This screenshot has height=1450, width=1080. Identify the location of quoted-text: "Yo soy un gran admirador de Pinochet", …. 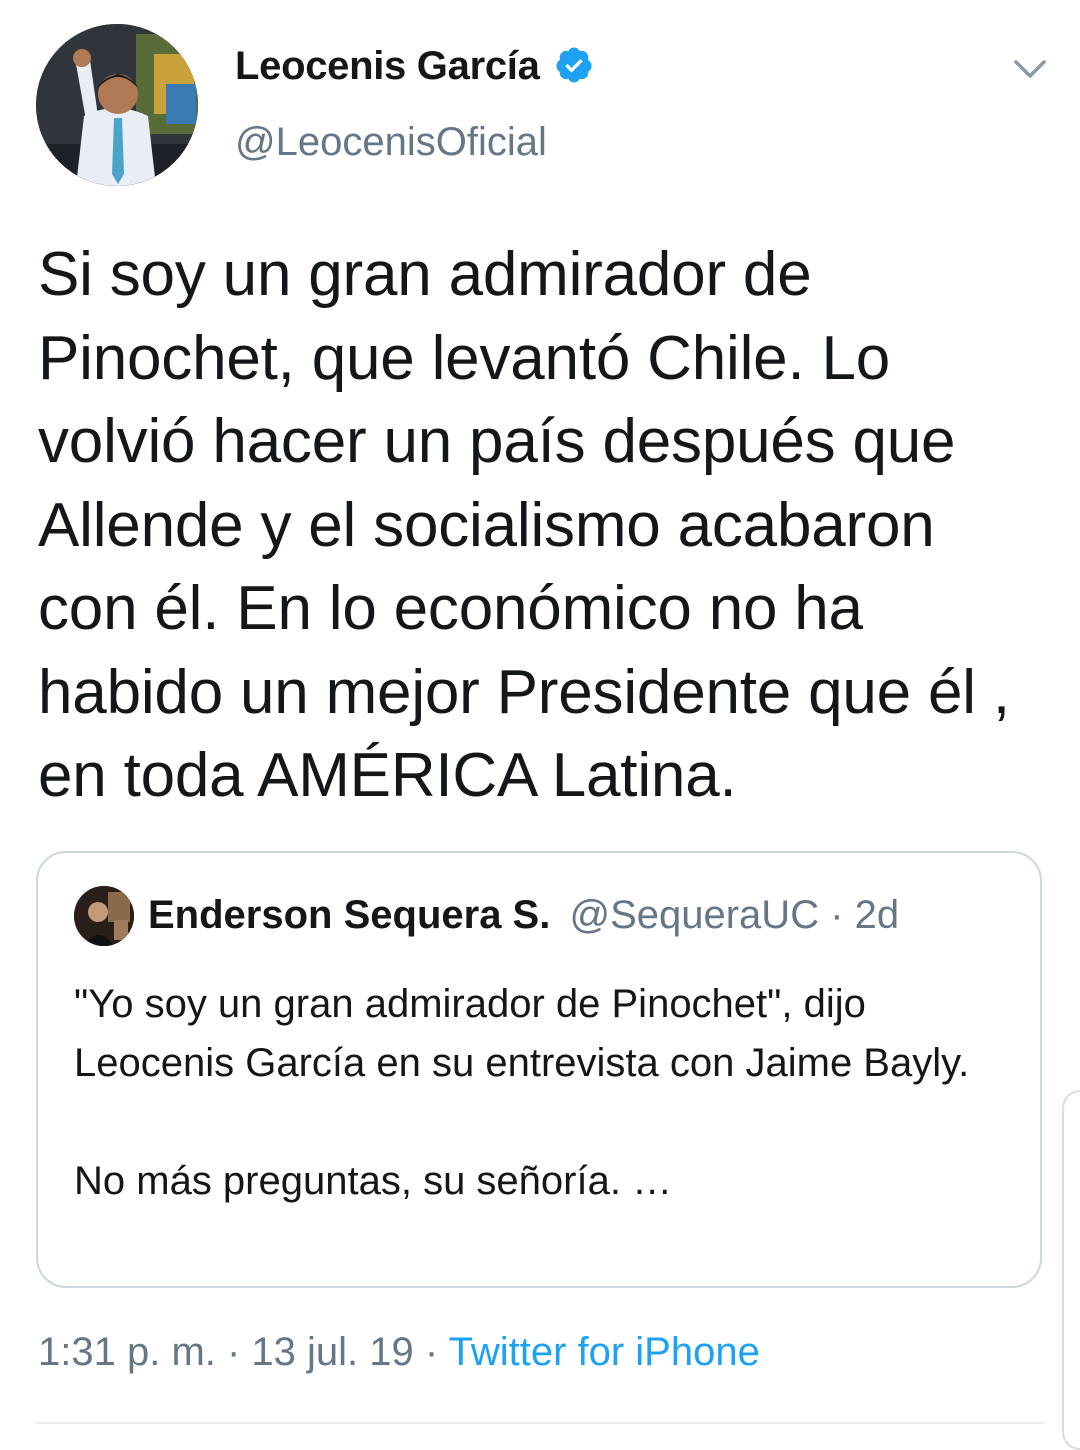
(522, 1092).